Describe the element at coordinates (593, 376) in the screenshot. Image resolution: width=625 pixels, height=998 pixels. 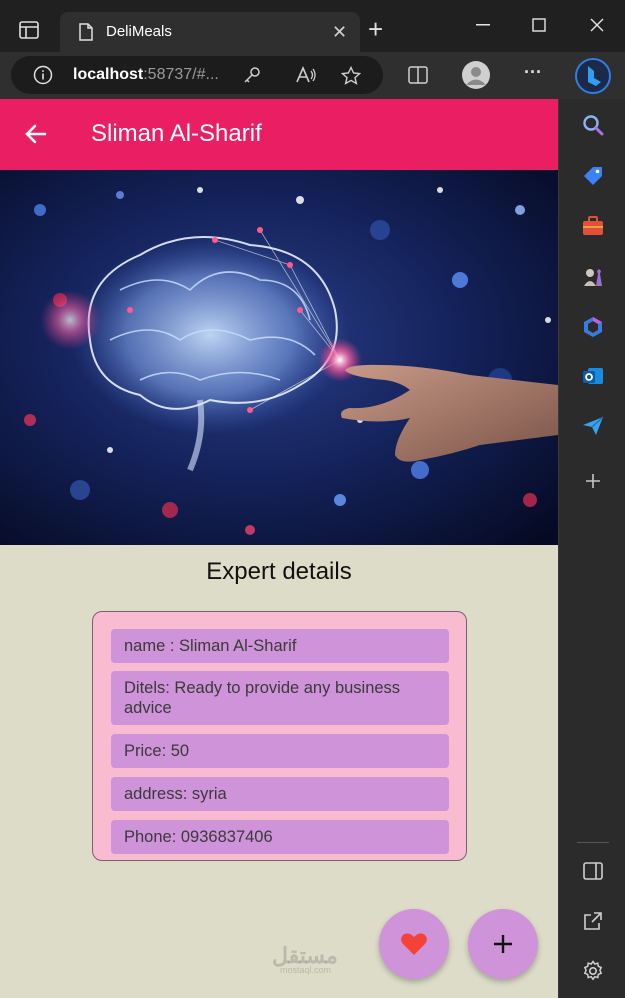
I see `outlook-icon` at that location.